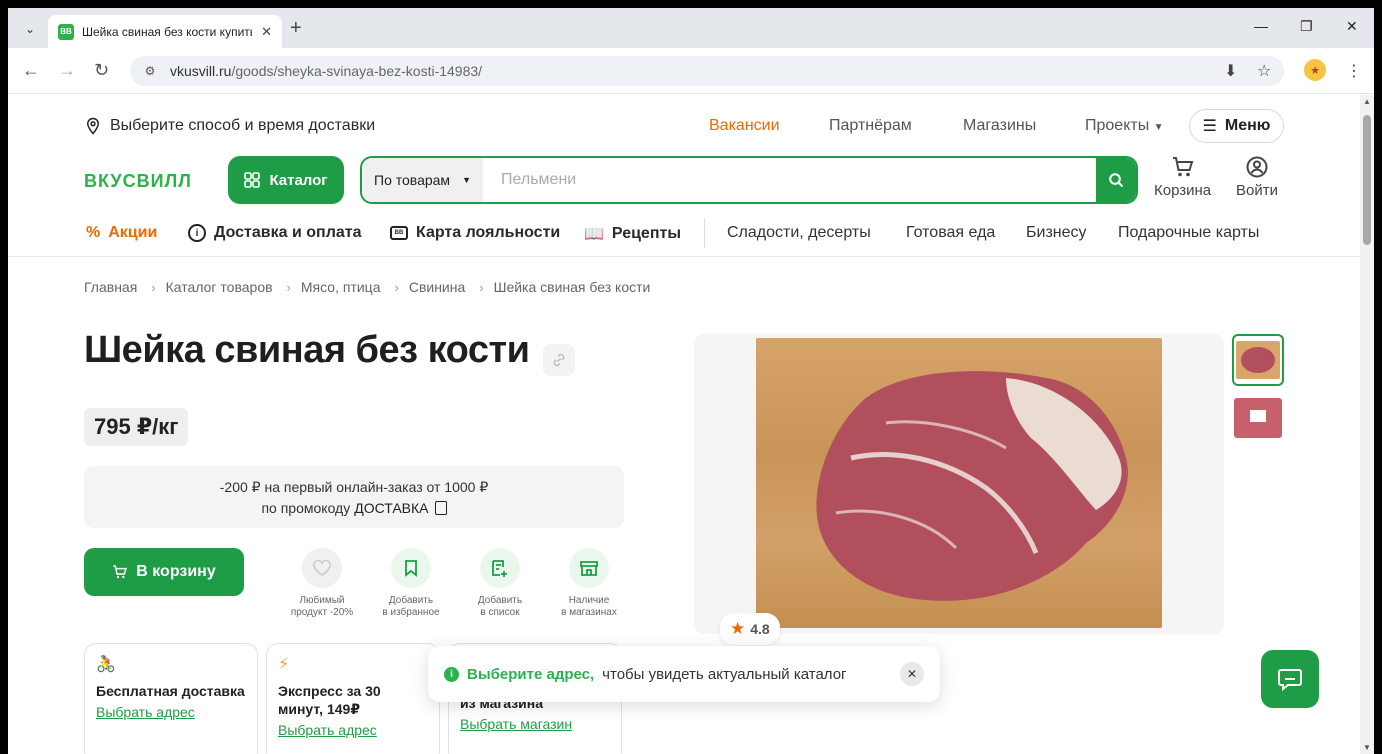  Describe the element at coordinates (744, 126) in the screenshot. I see `vacancies-link: Вакансии` at that location.